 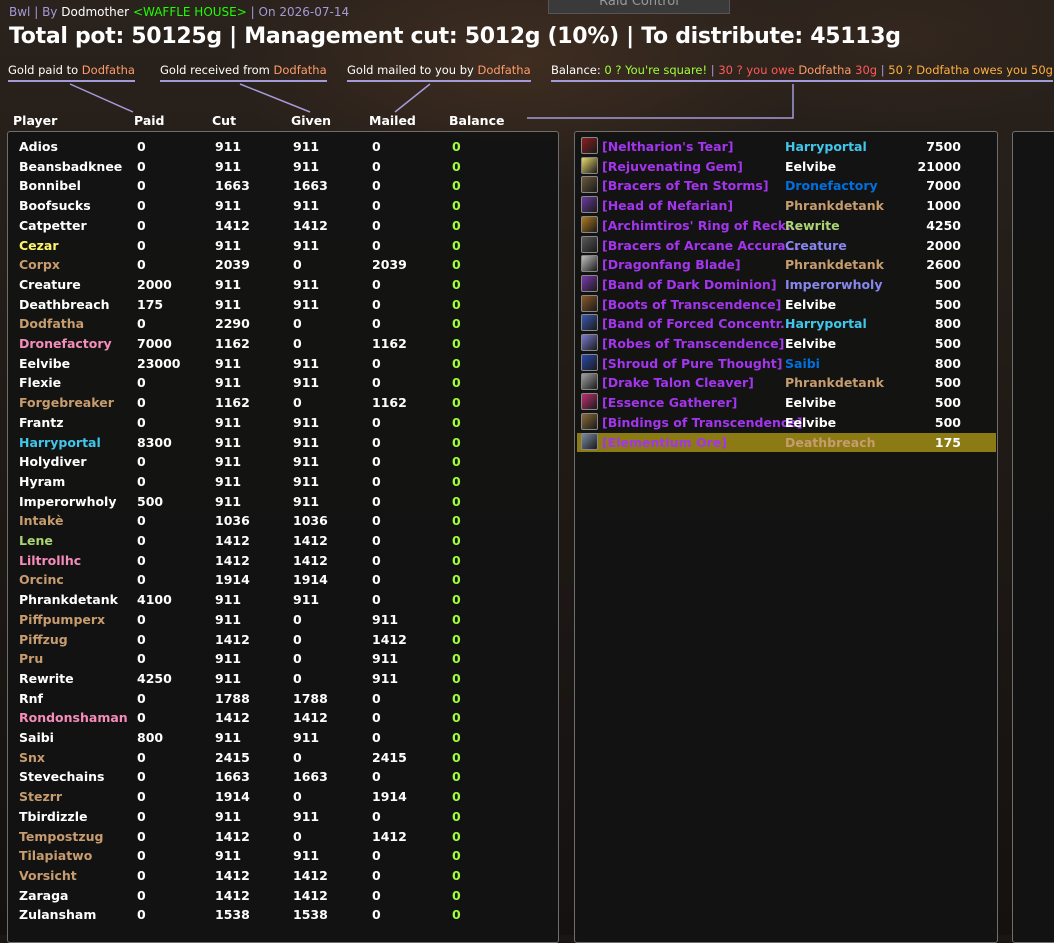 I want to click on table-row: Rewrite 4250 911 0 911 0, so click(x=278, y=679).